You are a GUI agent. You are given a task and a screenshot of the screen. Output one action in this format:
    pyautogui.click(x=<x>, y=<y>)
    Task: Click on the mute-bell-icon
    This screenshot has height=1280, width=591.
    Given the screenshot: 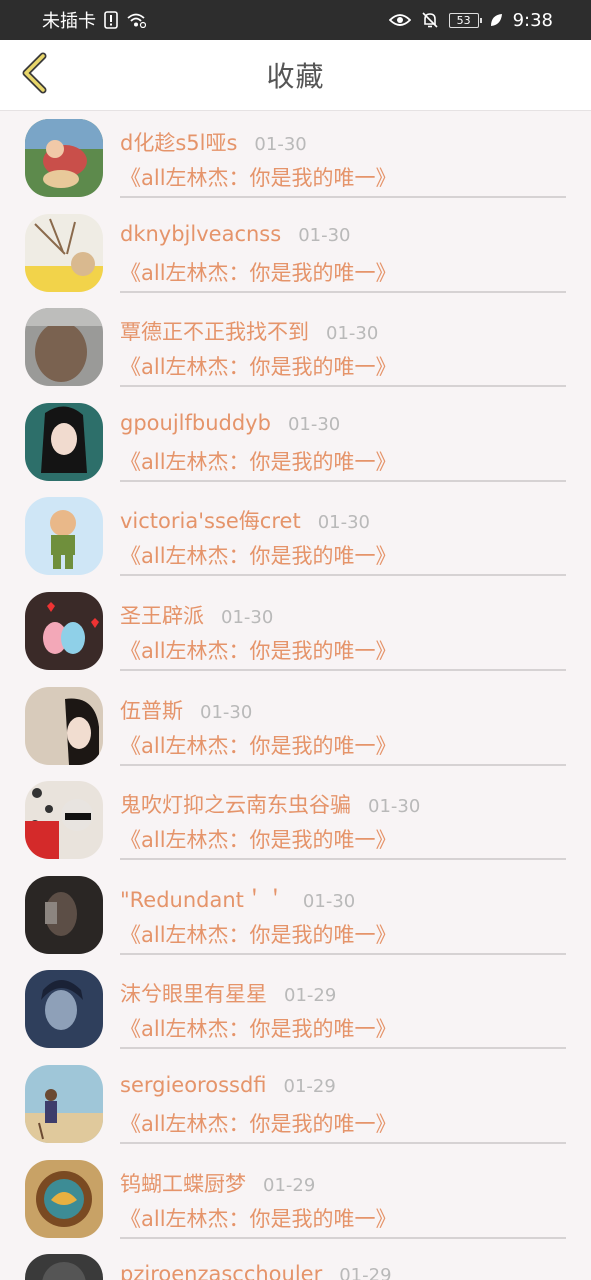 What is the action you would take?
    pyautogui.click(x=430, y=20)
    